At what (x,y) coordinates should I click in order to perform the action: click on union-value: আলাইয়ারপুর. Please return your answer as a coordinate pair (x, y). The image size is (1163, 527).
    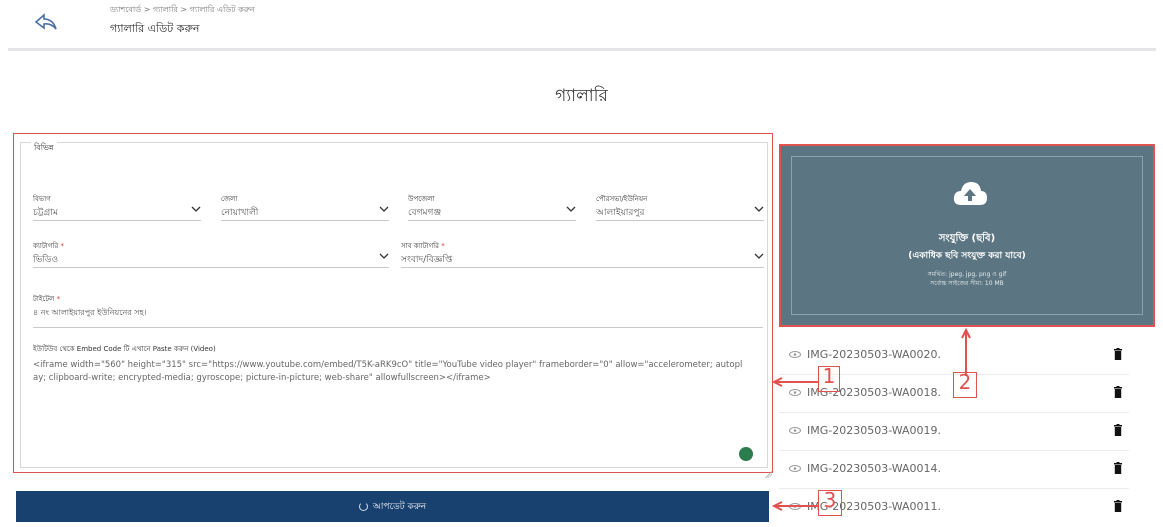
    Looking at the image, I should click on (620, 213).